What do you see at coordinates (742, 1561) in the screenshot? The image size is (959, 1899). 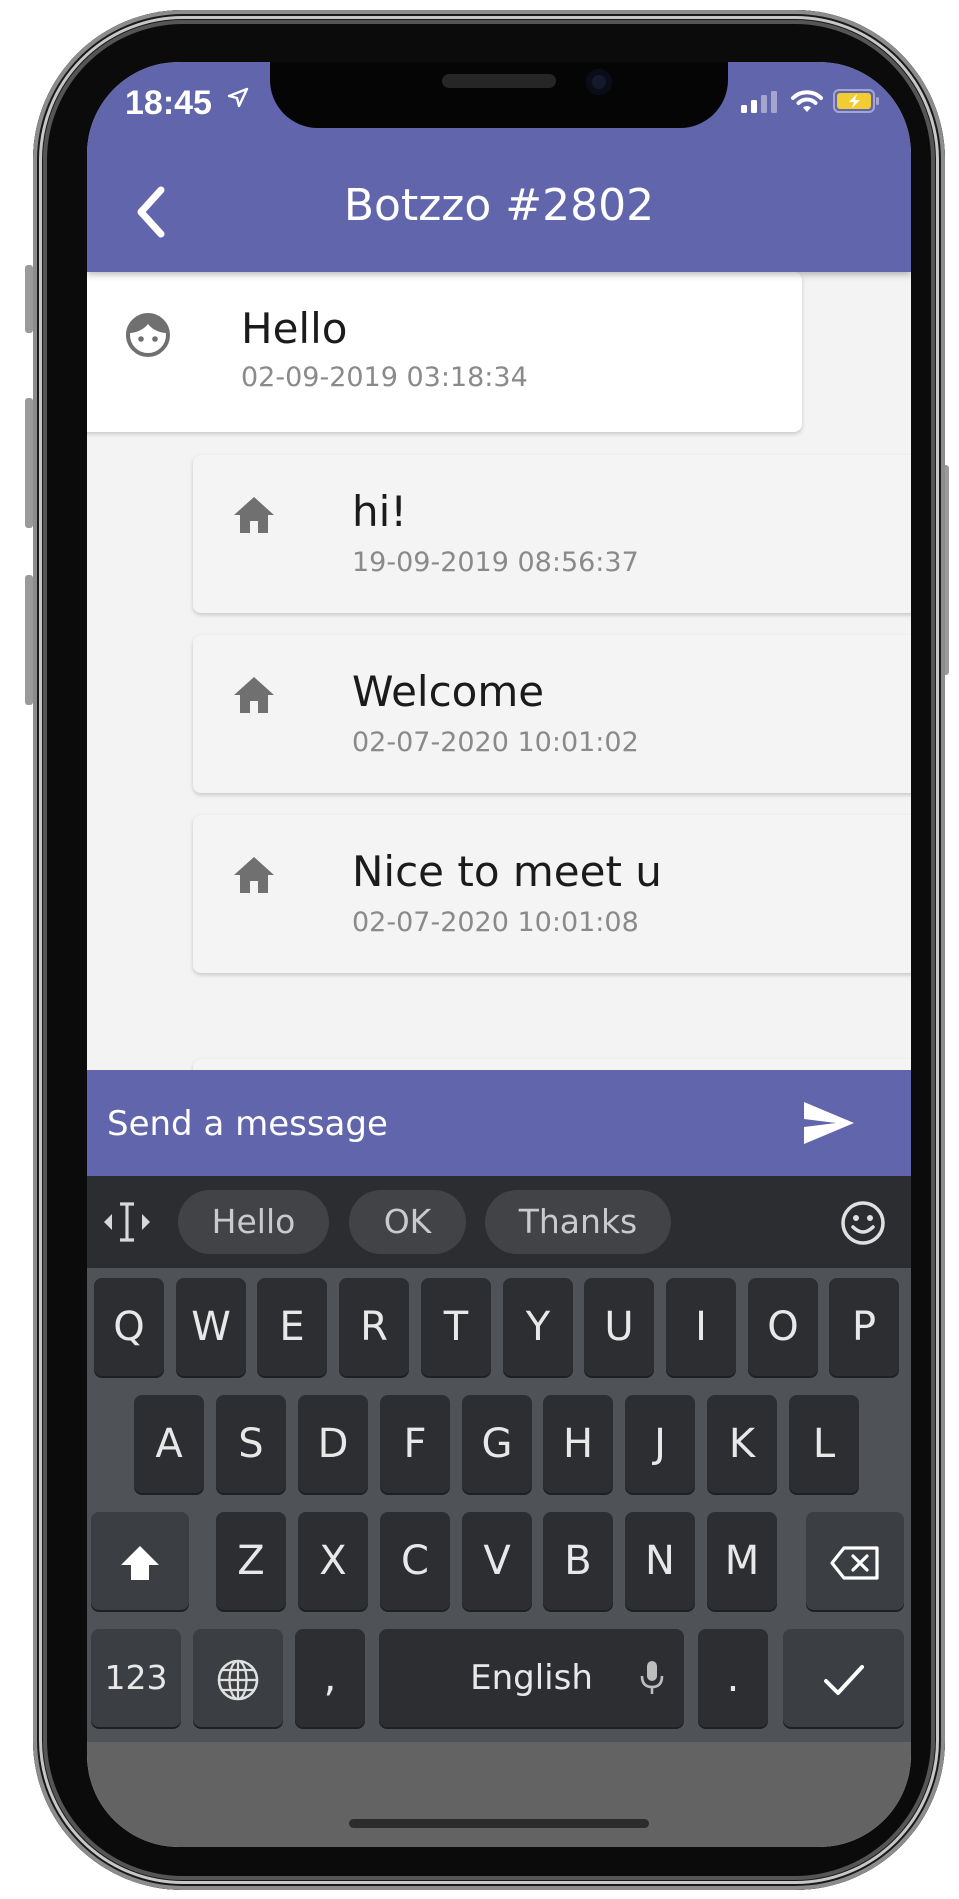 I see `key-m: M` at bounding box center [742, 1561].